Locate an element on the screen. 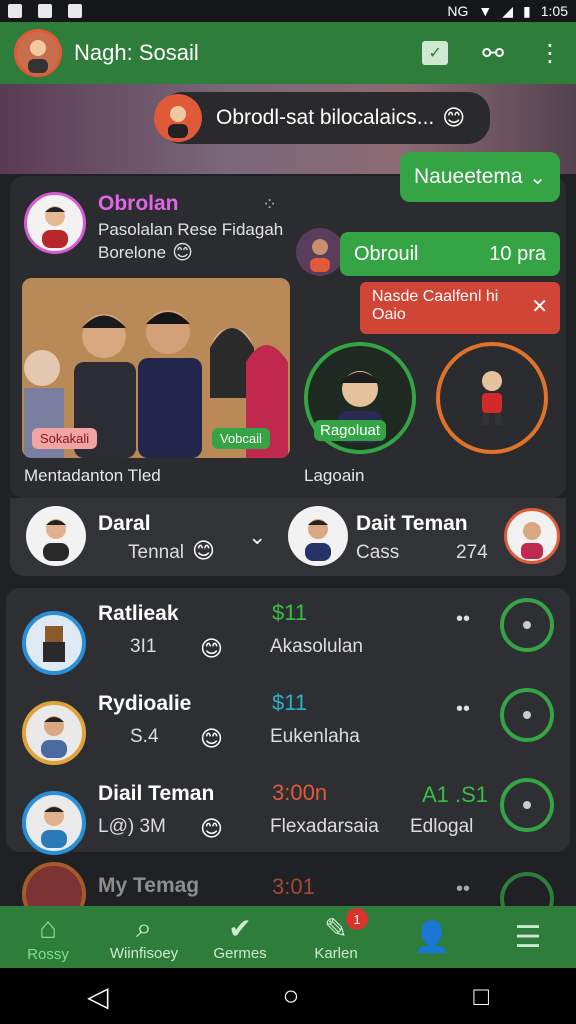 This screenshot has width=576, height=1024. photo-caption: Mentadanton Tled is located at coordinates (92, 475).